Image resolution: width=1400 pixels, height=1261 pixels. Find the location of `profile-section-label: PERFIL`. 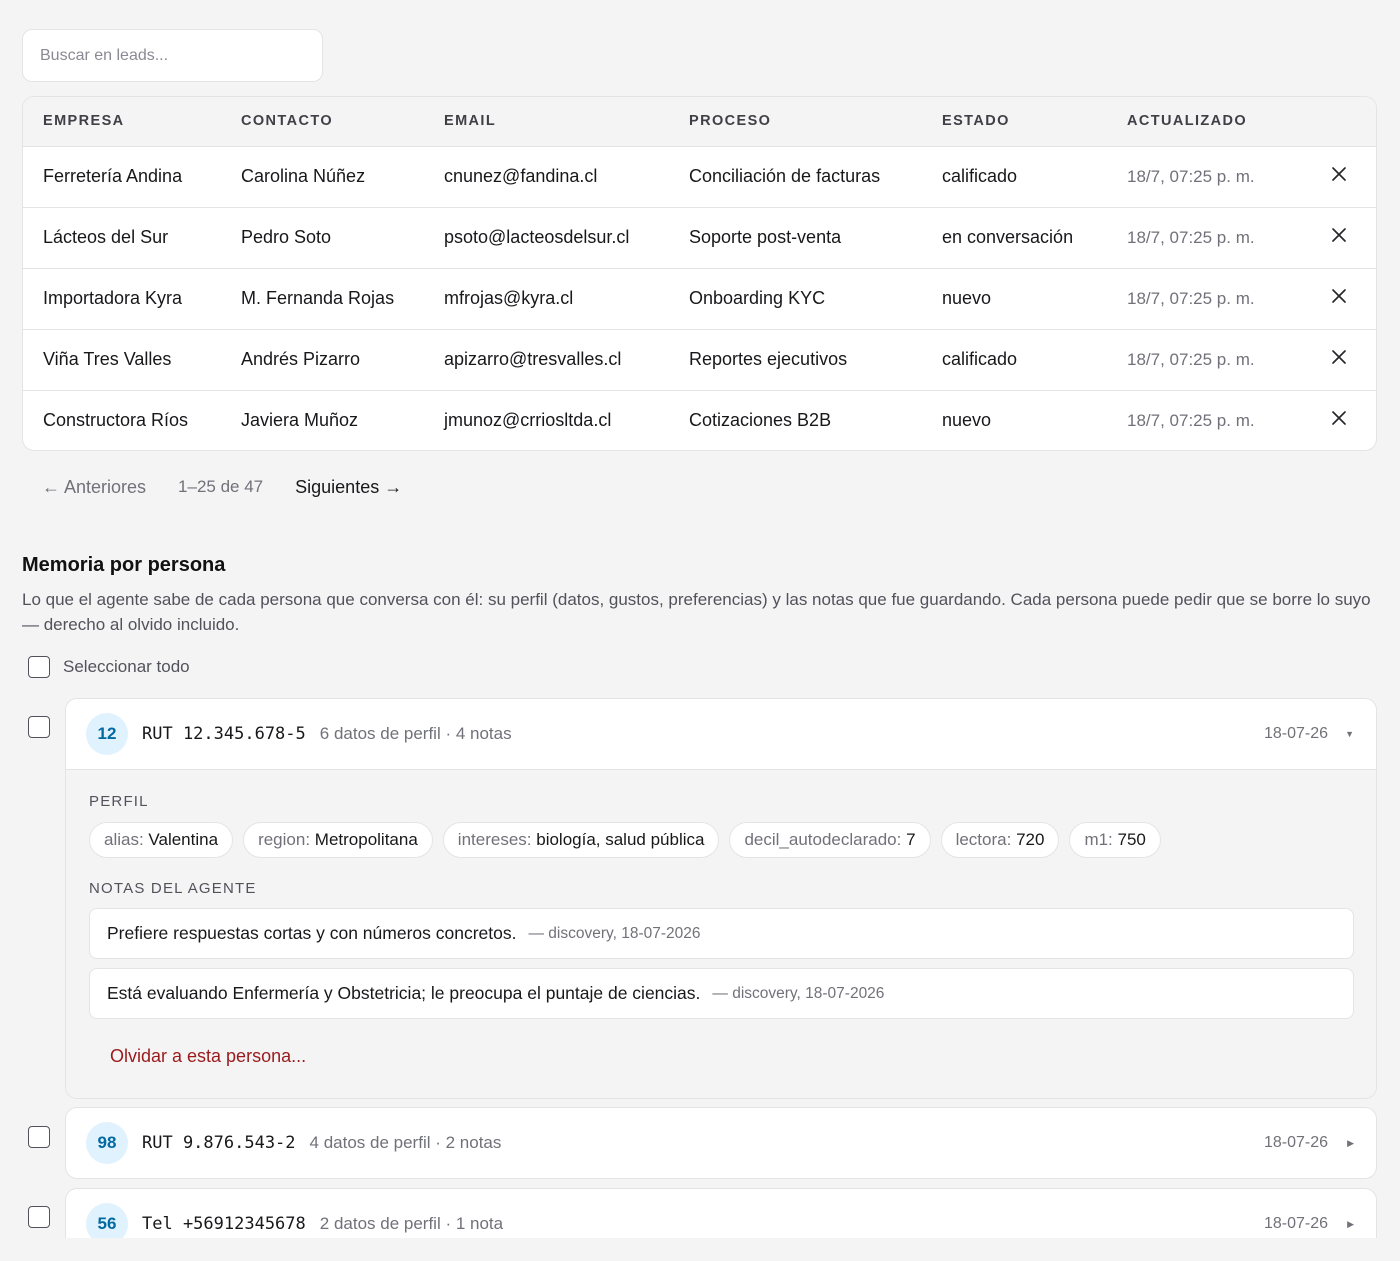

profile-section-label: PERFIL is located at coordinates (119, 801).